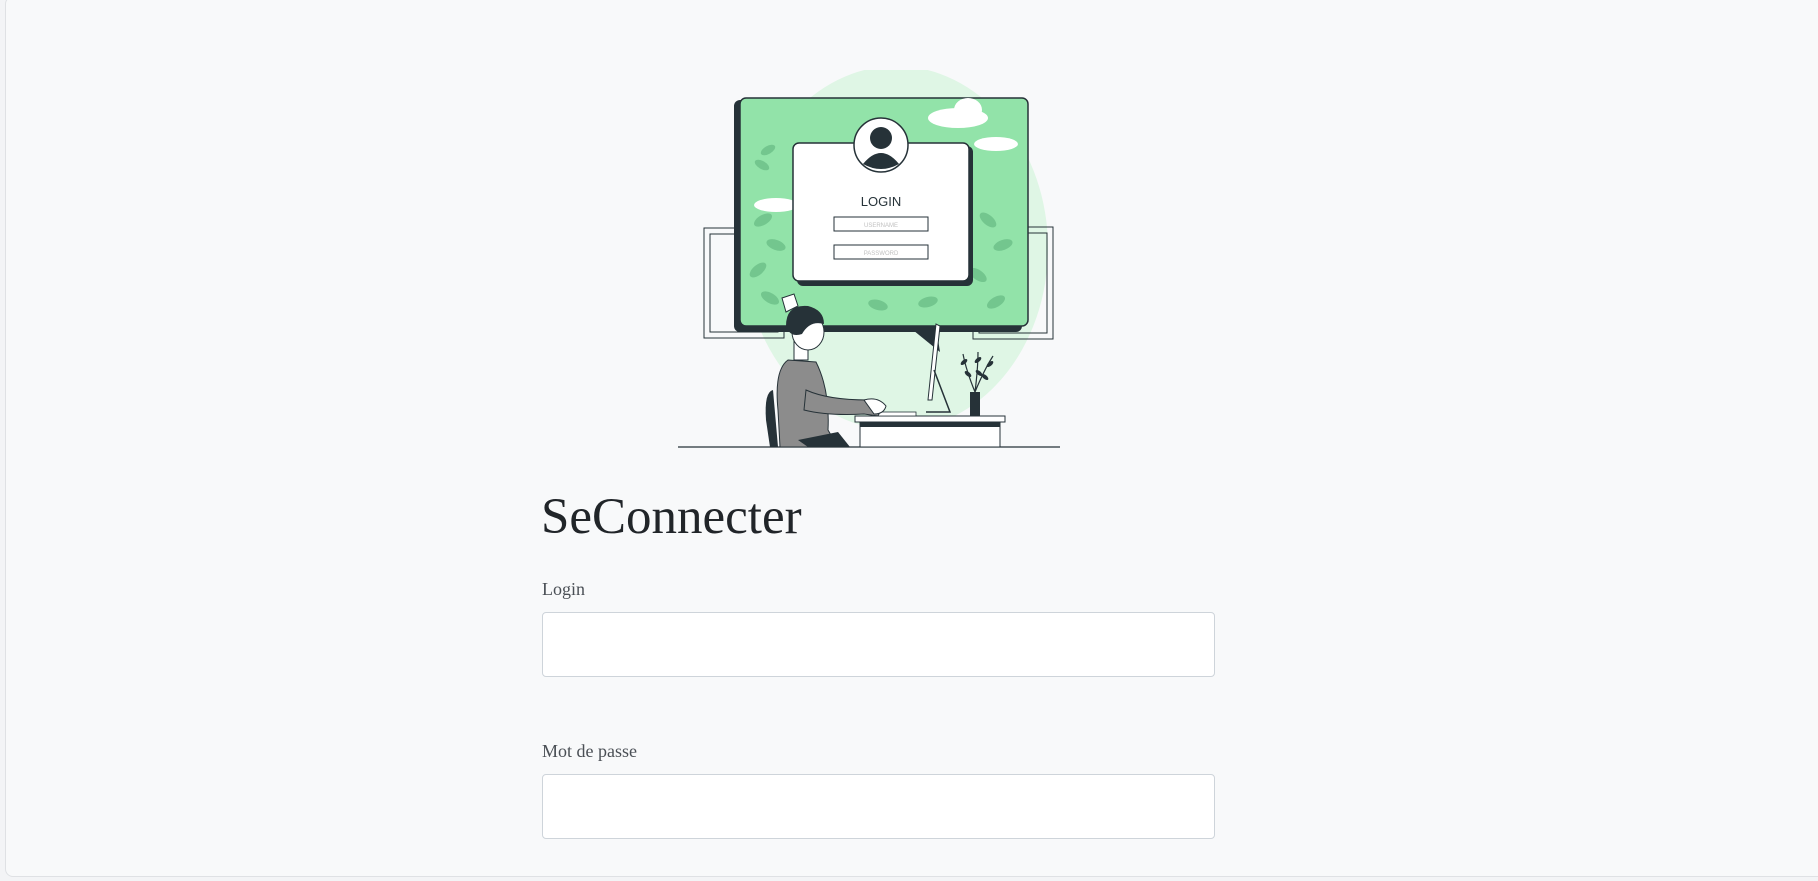 The width and height of the screenshot is (1818, 881). What do you see at coordinates (671, 517) in the screenshot?
I see `page-title: SeConnecter` at bounding box center [671, 517].